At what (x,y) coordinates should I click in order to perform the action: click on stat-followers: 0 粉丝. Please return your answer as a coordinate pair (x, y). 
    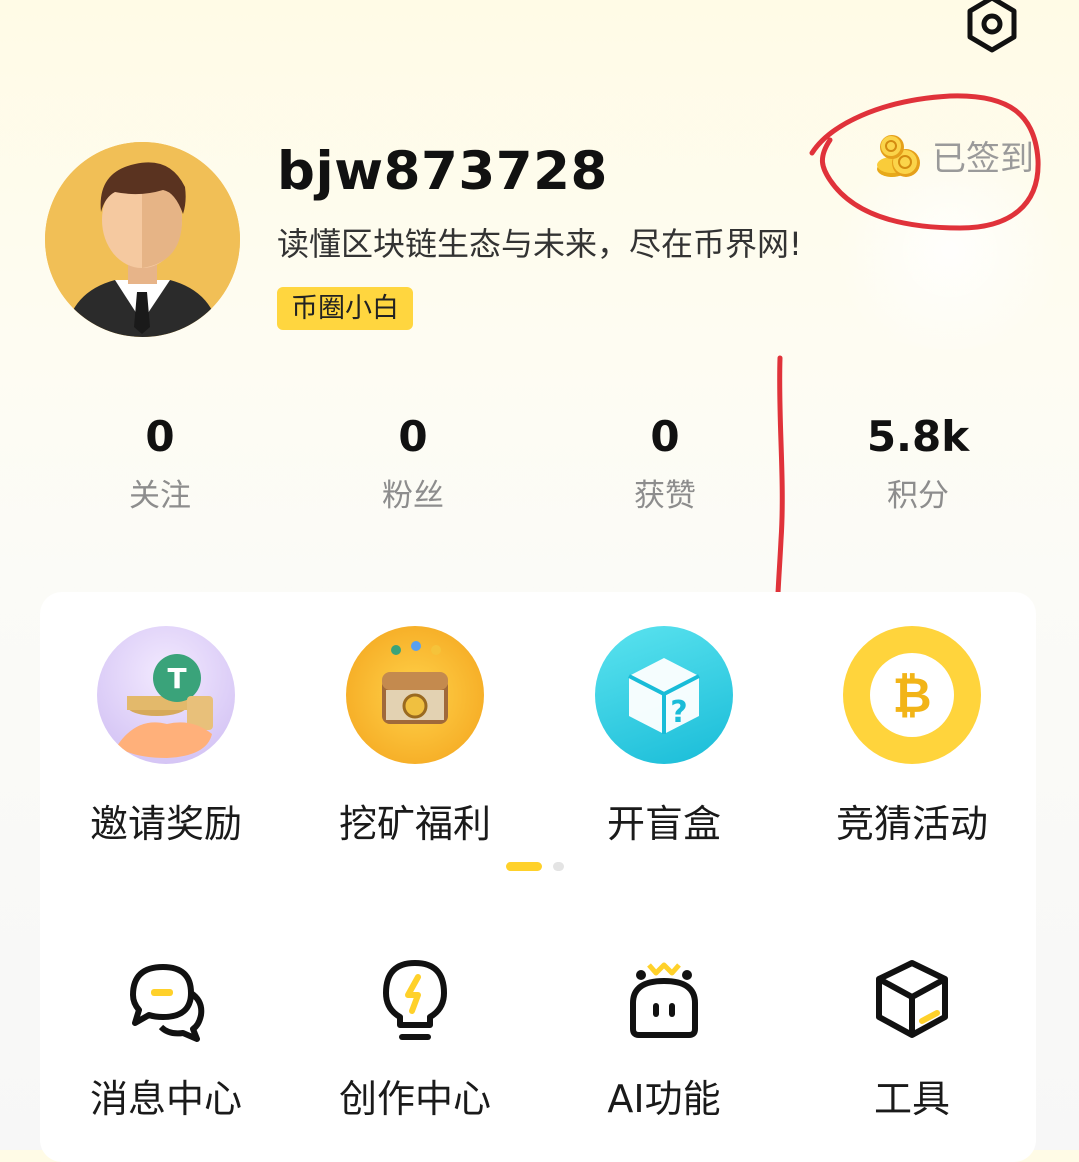
    Looking at the image, I should click on (413, 463).